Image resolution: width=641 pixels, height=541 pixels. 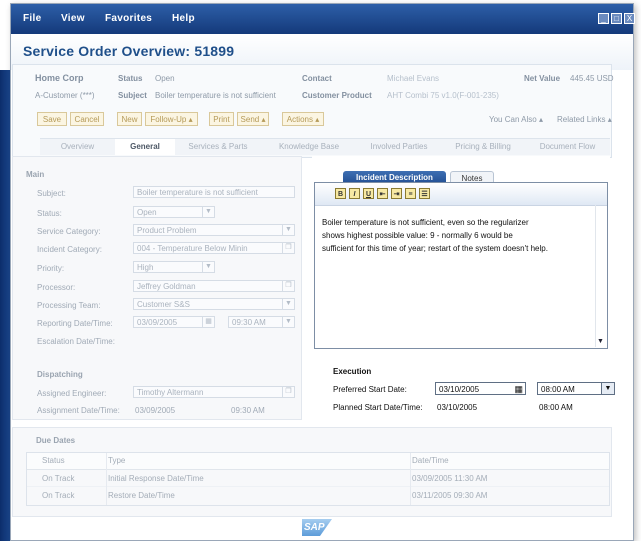 I want to click on save-button: Save, so click(x=52, y=119).